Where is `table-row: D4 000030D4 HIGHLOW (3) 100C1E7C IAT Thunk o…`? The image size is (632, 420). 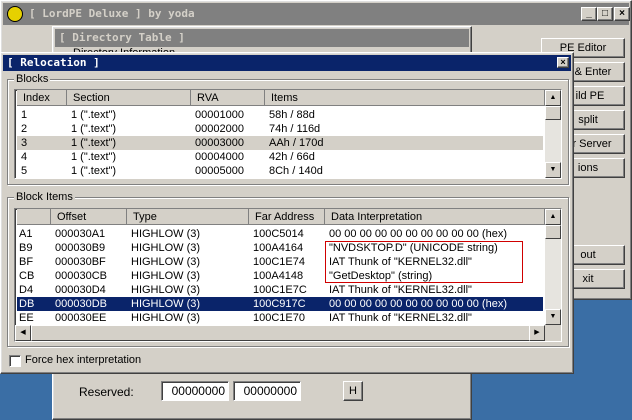
table-row: D4 000030D4 HIGHLOW (3) 100C1E7C IAT Thunk o… is located at coordinates (280, 290).